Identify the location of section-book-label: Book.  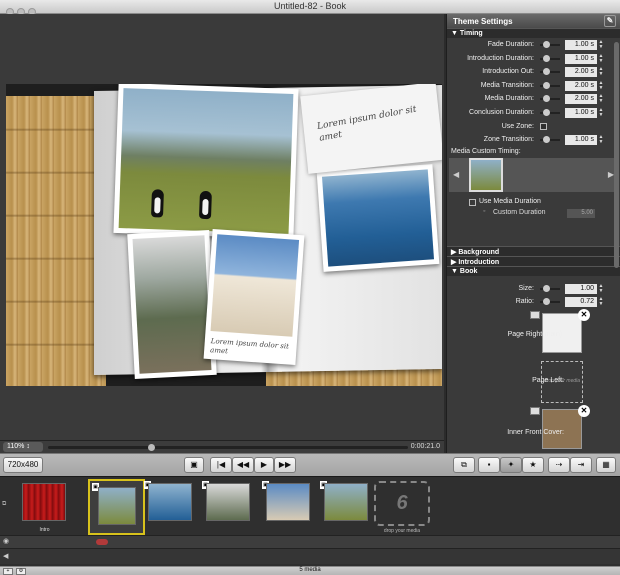
(468, 271).